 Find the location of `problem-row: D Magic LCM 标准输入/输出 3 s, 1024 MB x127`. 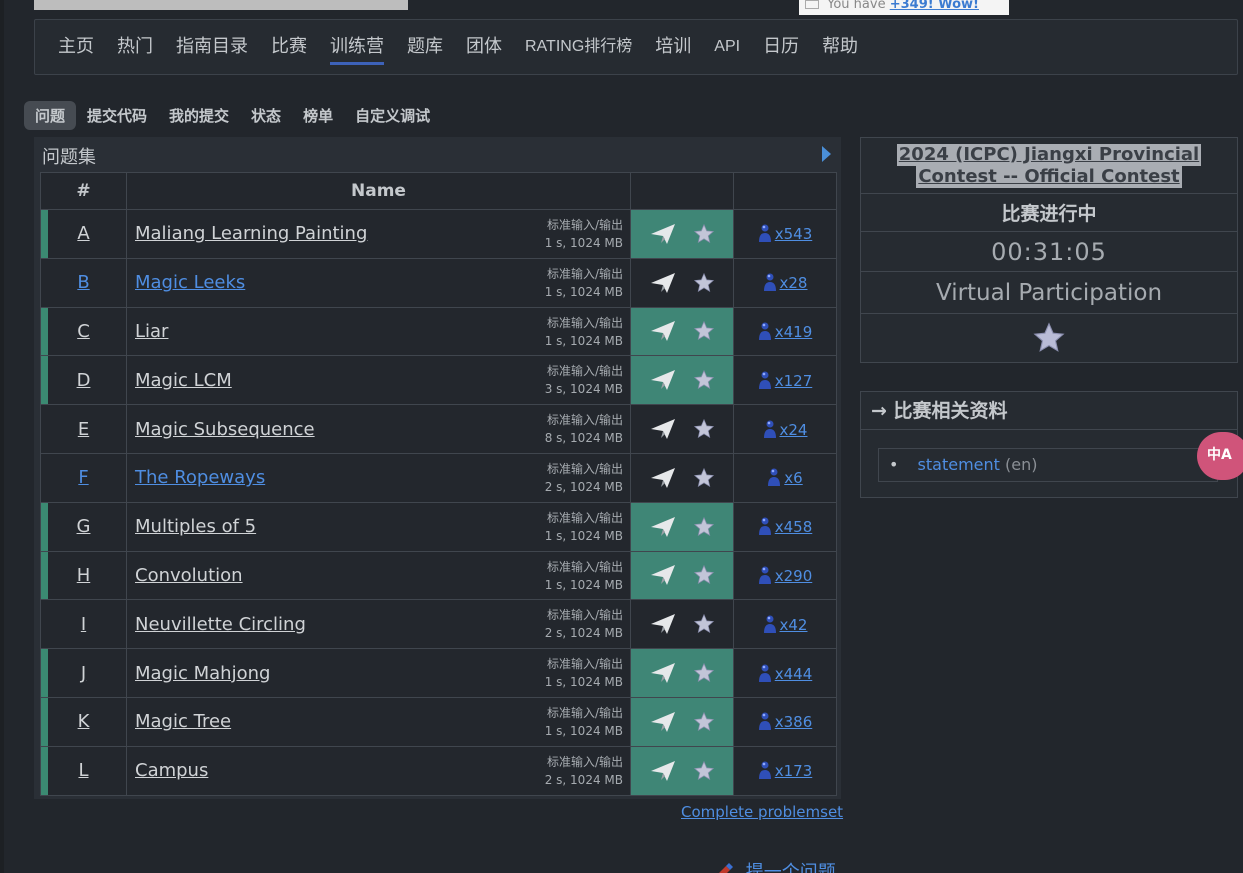

problem-row: D Magic LCM 标准输入/输出 3 s, 1024 MB x127 is located at coordinates (438, 380).